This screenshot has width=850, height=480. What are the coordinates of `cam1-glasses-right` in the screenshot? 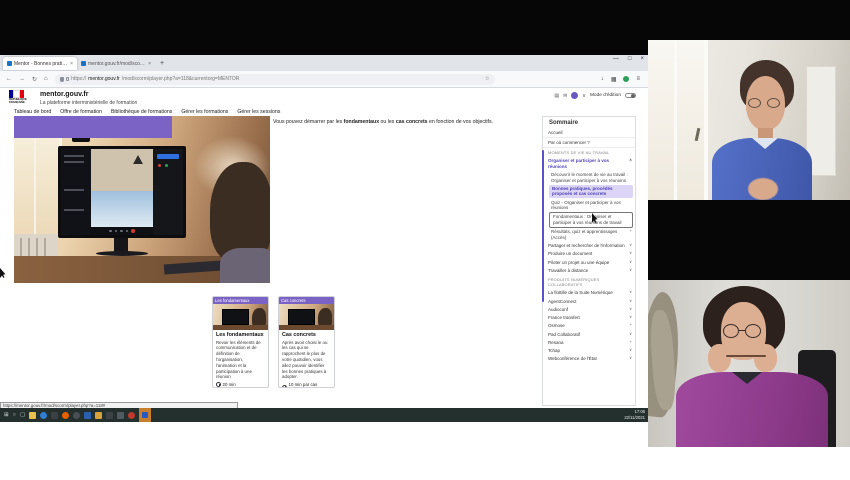 It's located at (773, 103).